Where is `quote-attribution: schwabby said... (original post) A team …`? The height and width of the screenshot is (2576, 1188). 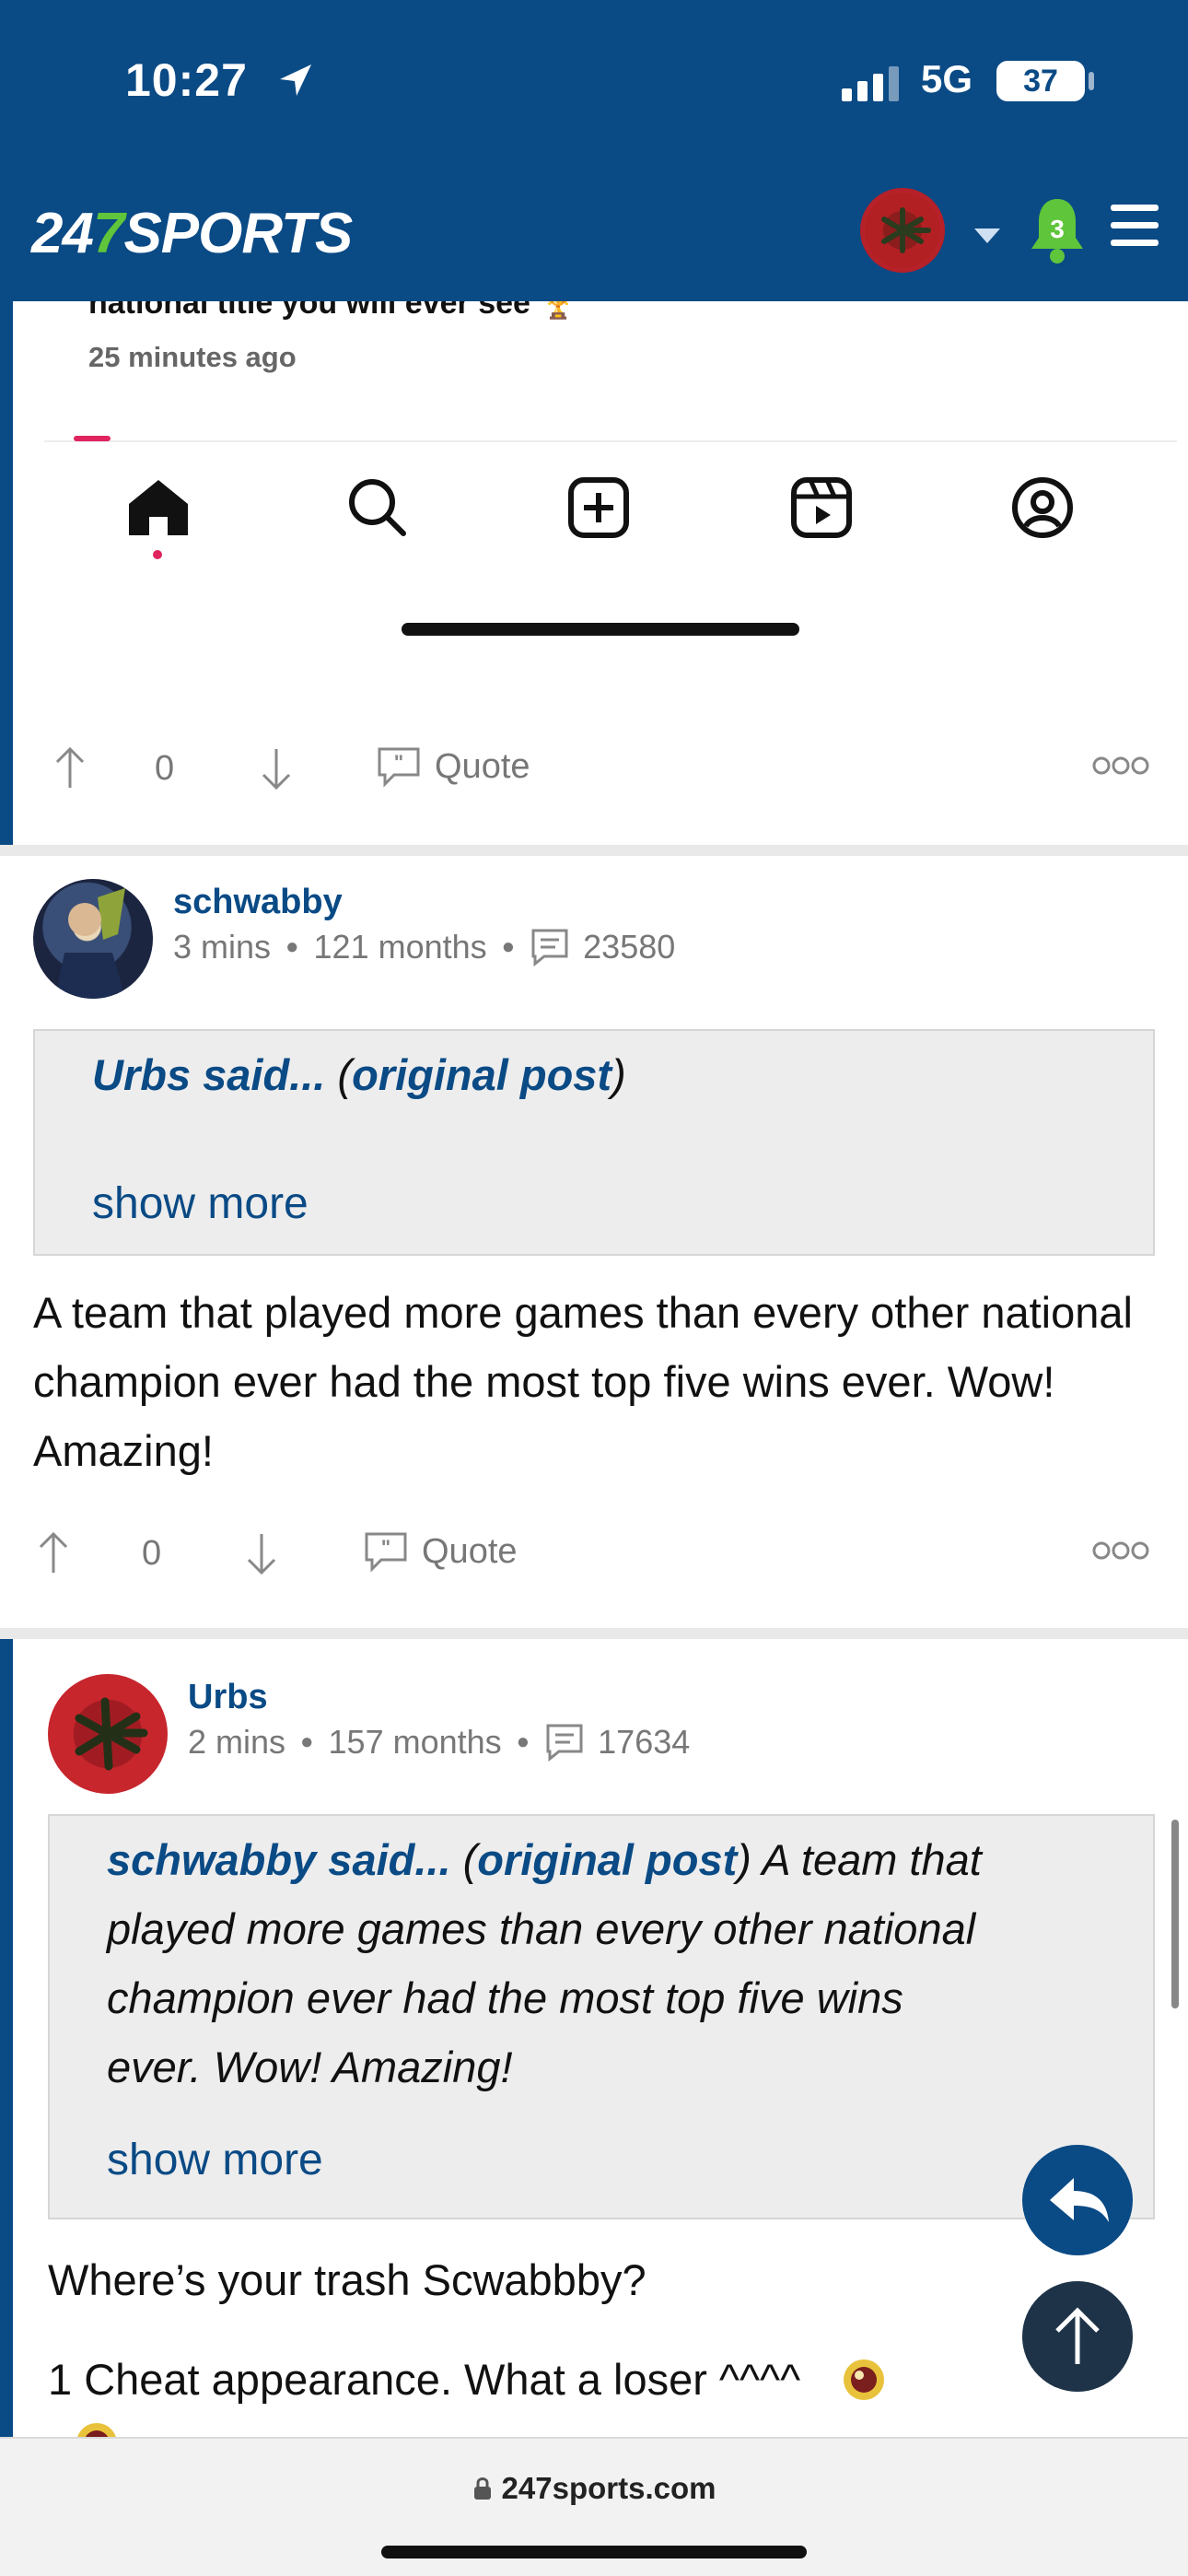
quote-attribution: schwabby said... (original post) A team … is located at coordinates (544, 1860).